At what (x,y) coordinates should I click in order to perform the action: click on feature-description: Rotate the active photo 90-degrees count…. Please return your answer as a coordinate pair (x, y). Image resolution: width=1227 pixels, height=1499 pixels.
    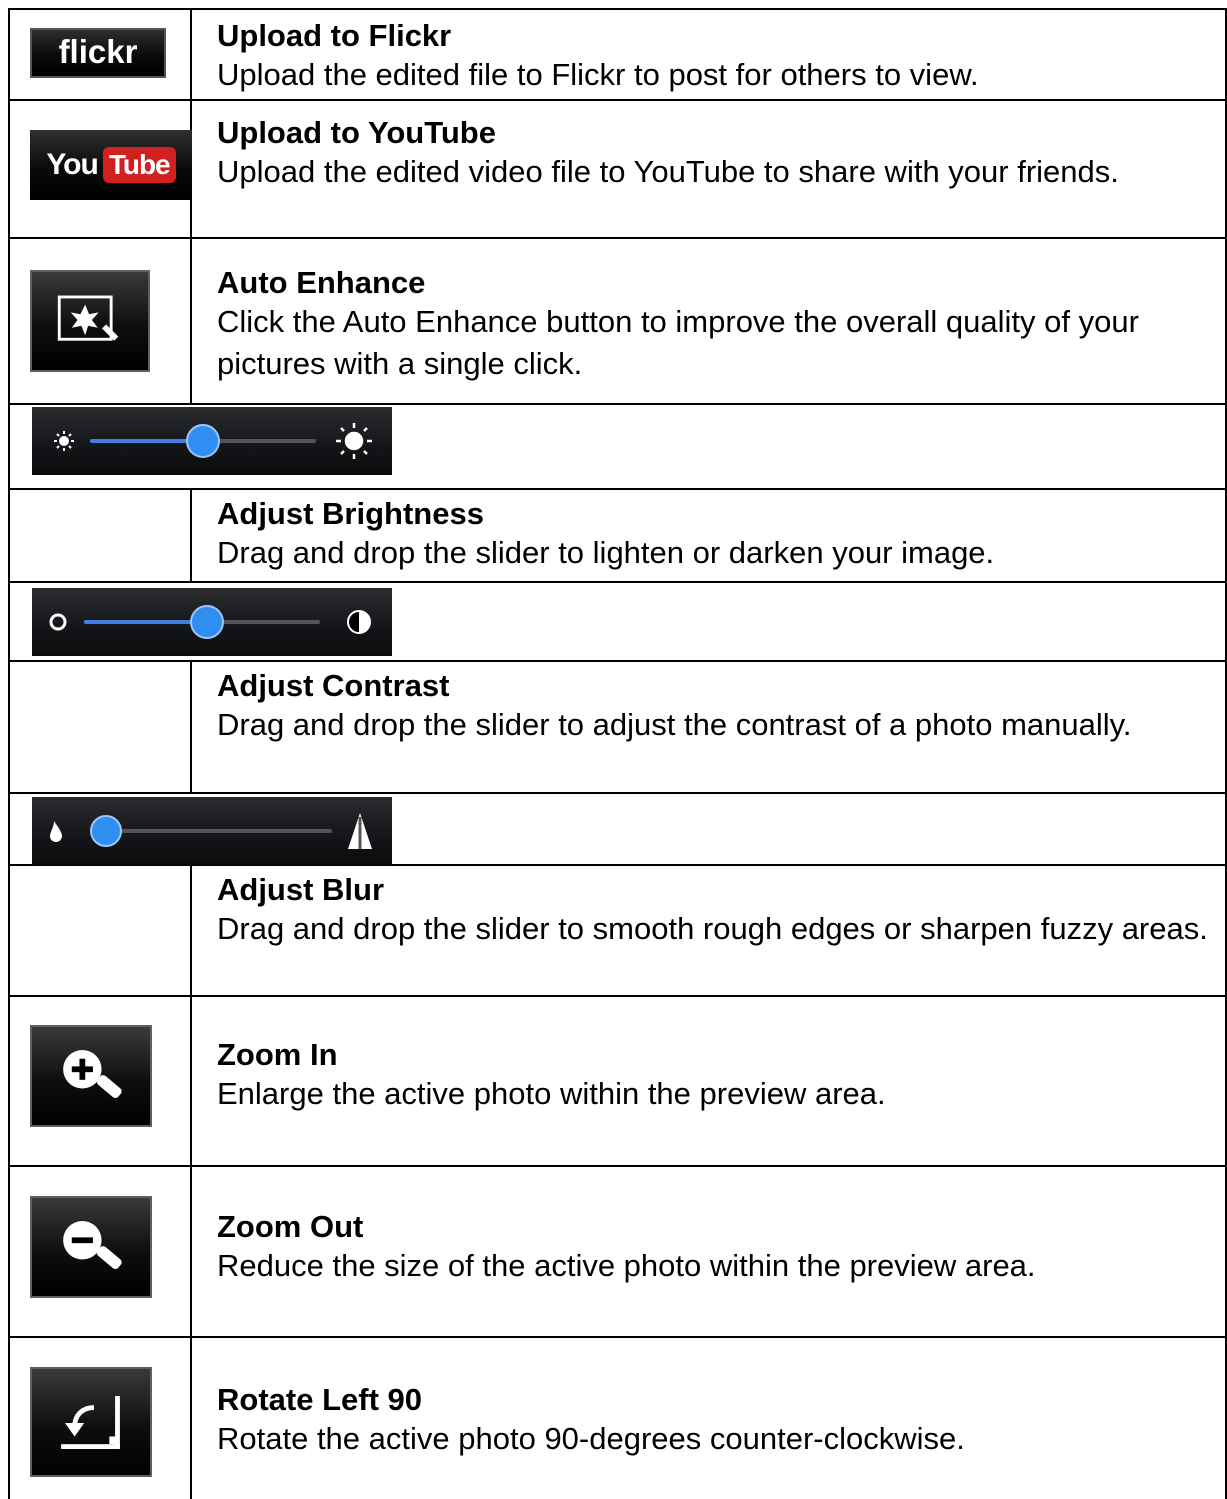
    Looking at the image, I should click on (591, 1438).